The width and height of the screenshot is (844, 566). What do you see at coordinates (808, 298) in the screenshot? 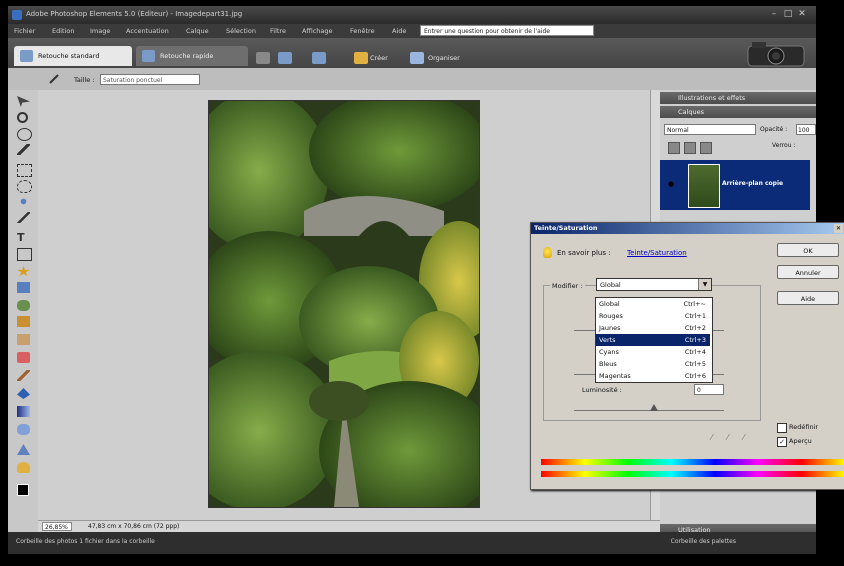
I see `help-button: Aide` at bounding box center [808, 298].